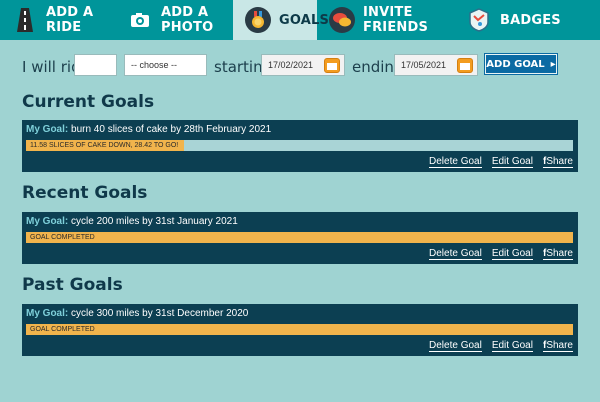 The width and height of the screenshot is (600, 402). I want to click on tab-add-a-ride: ADD A RIDE, so click(57, 20).